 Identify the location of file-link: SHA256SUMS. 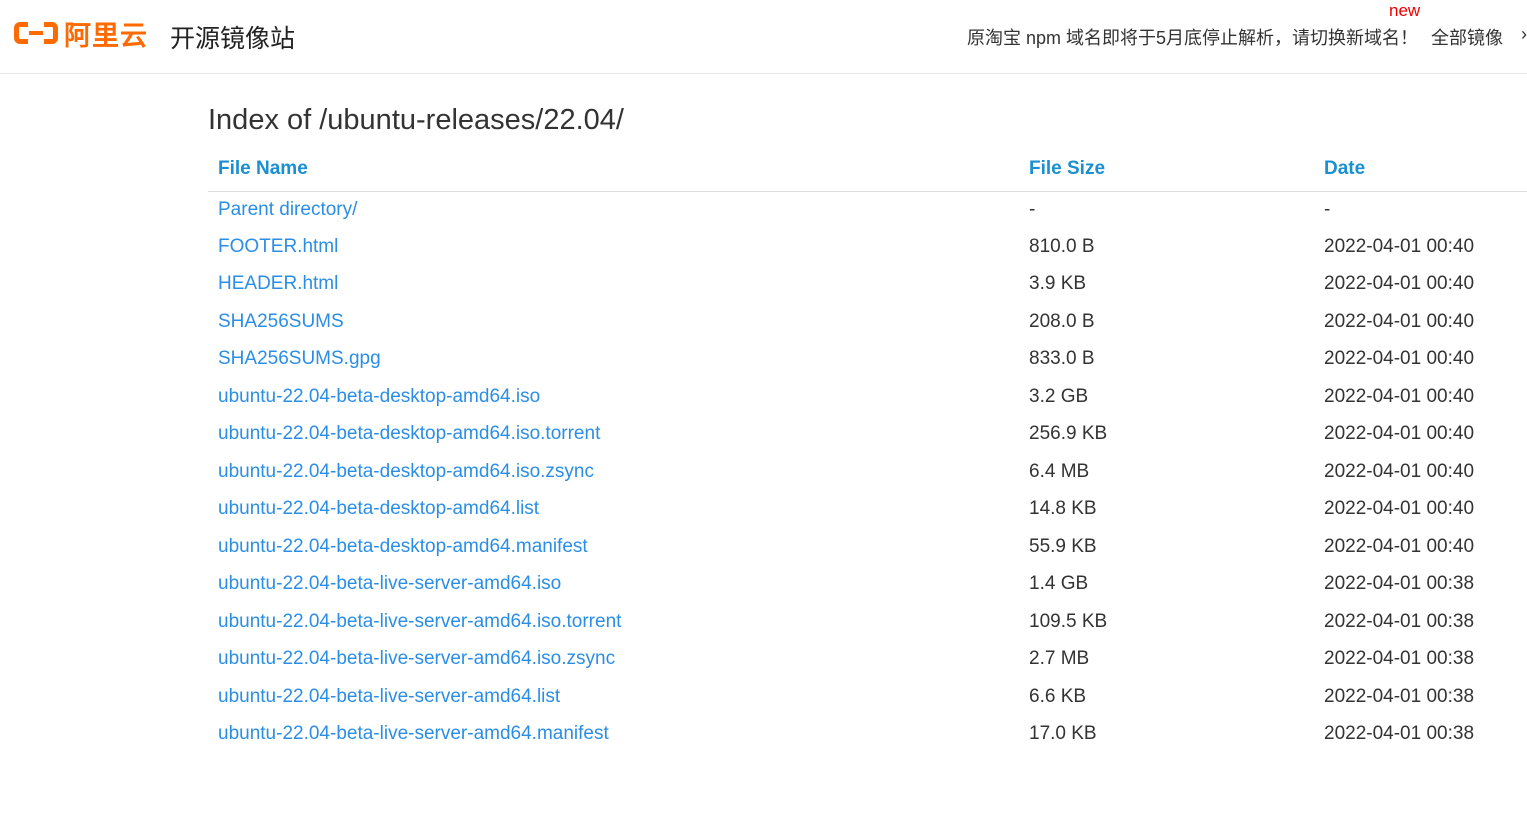
(281, 321).